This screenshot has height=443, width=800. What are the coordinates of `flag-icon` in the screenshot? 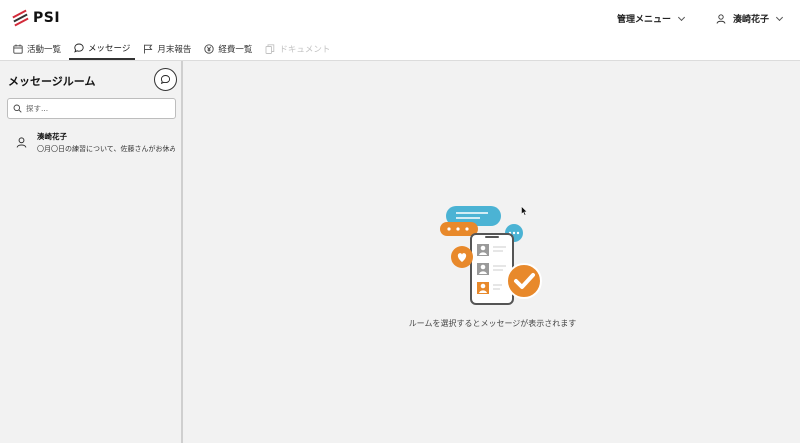 It's located at (148, 49).